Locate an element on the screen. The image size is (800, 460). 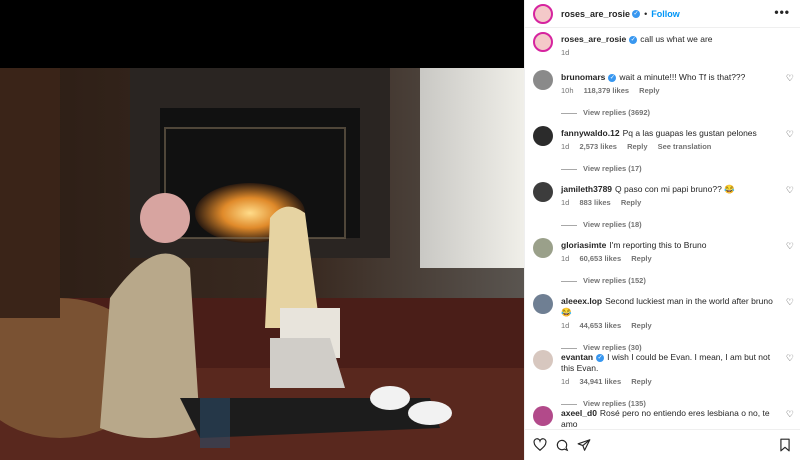
share-icon is located at coordinates (584, 445).